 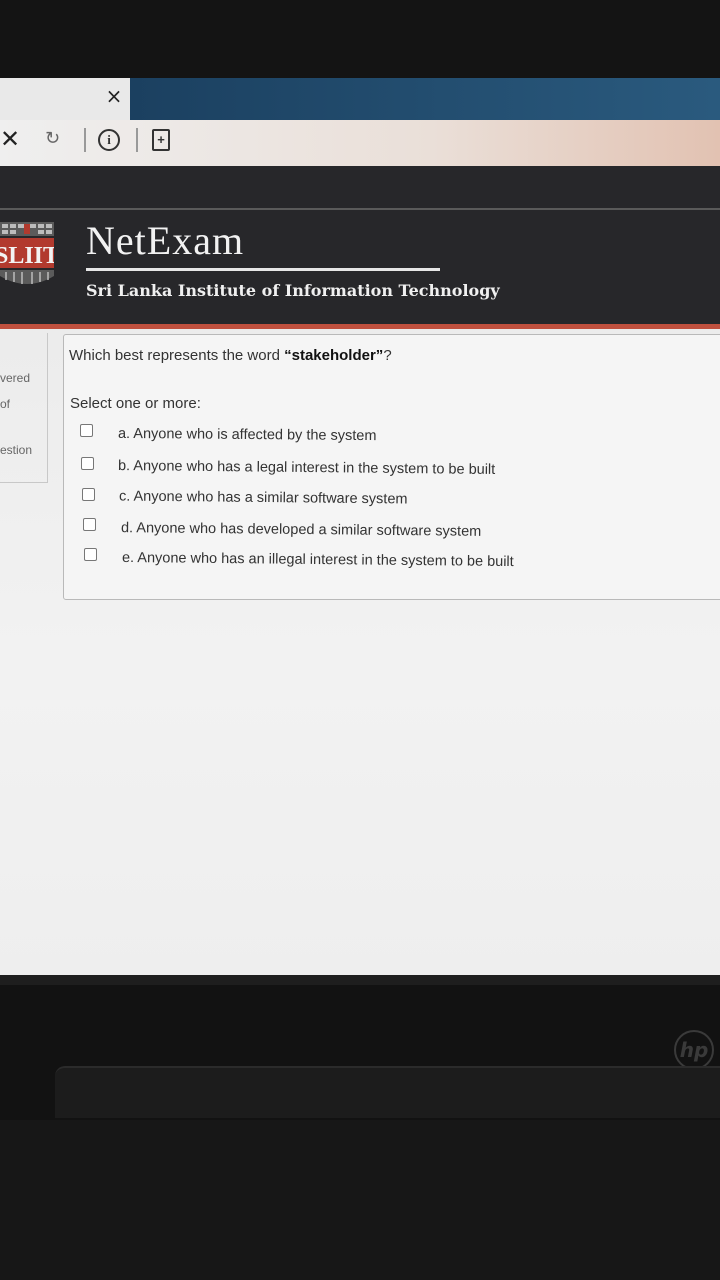 What do you see at coordinates (387, 1092) in the screenshot?
I see `laptop-hinge` at bounding box center [387, 1092].